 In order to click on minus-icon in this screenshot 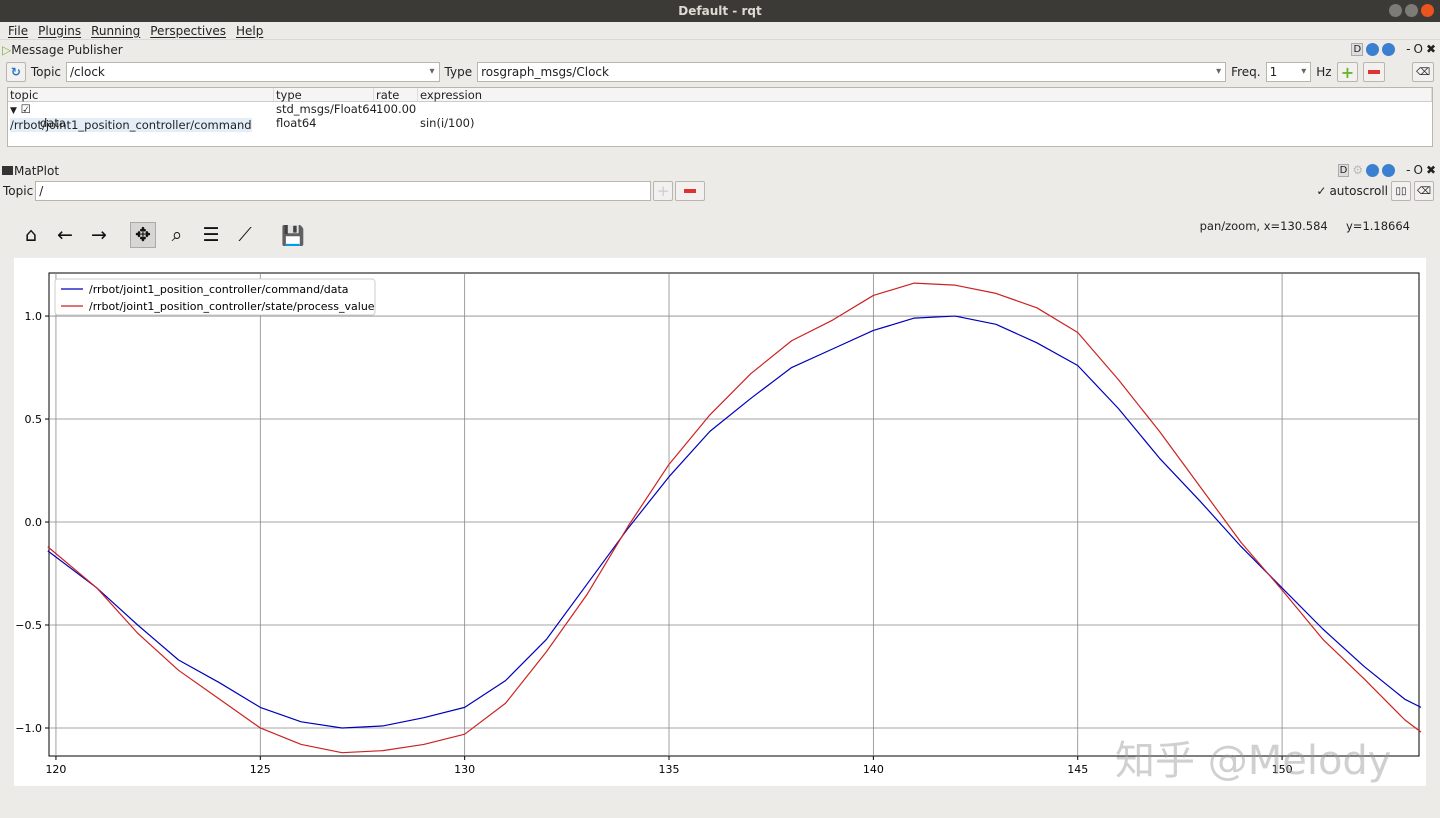, I will do `click(1374, 72)`.